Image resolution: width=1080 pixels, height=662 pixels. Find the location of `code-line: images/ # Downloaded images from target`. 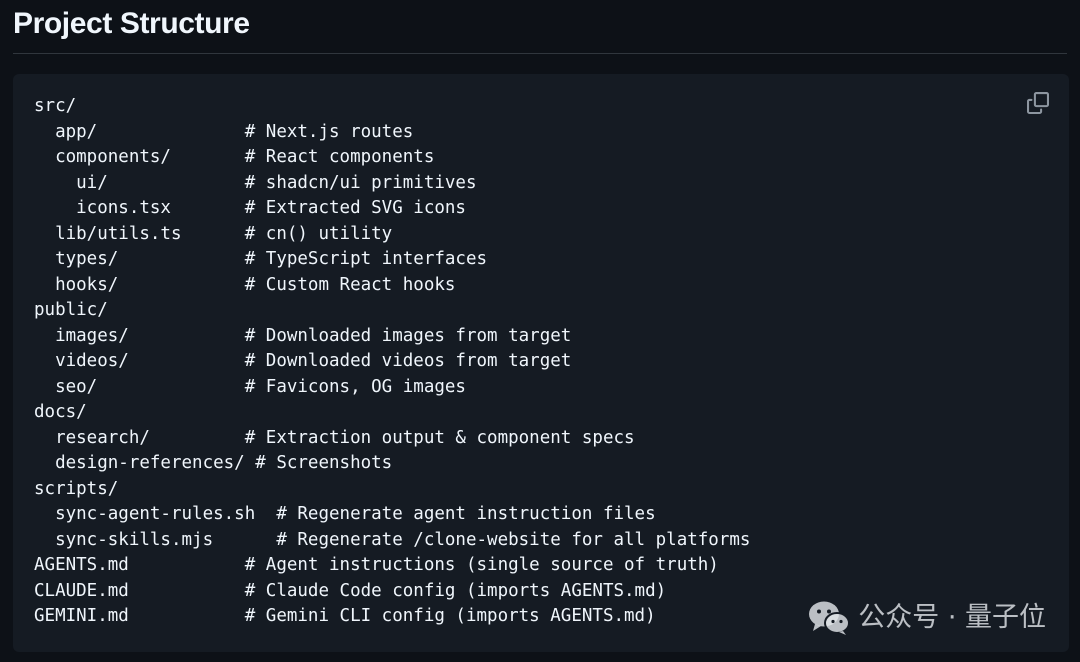

code-line: images/ # Downloaded images from target is located at coordinates (303, 335).